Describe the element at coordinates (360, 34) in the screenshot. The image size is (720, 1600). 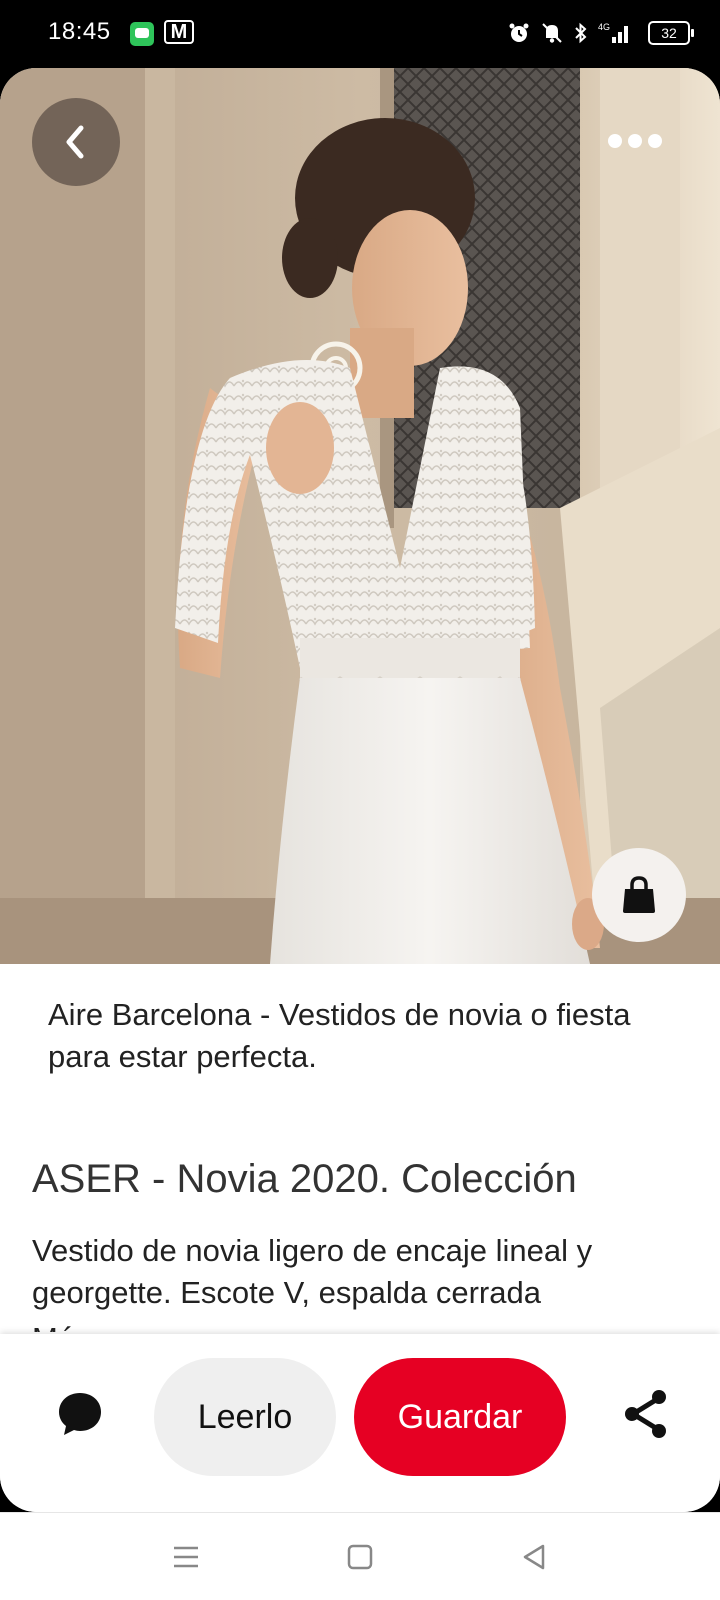
I see `status-bar: 18:45 M 4G 32` at that location.